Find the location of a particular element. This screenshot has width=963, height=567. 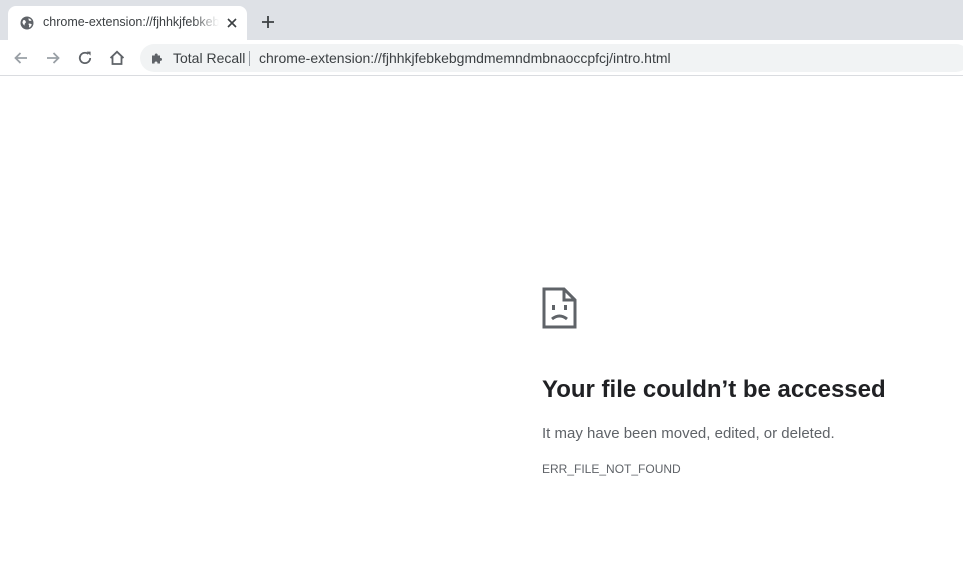

extension-name: Total Recall is located at coordinates (209, 58).